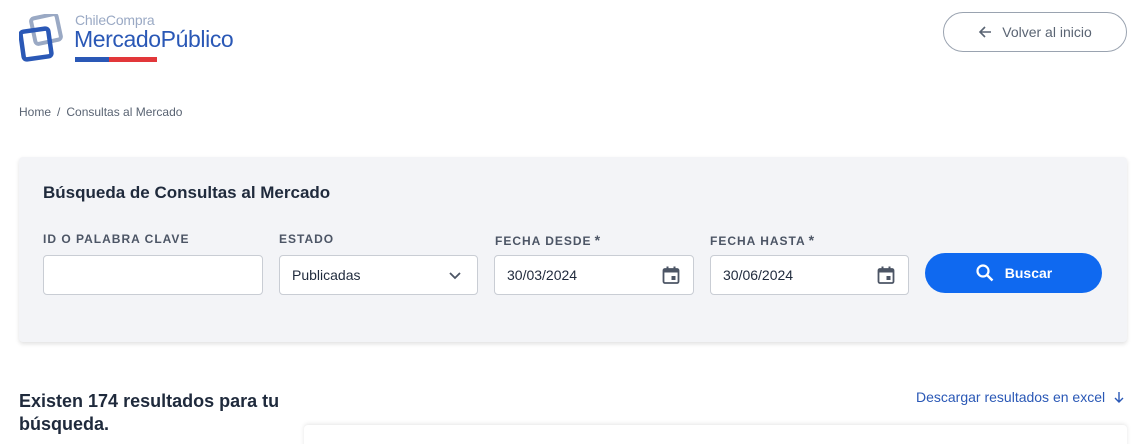 This screenshot has width=1141, height=444. I want to click on desde-date-value: 30/03/2024, so click(542, 275).